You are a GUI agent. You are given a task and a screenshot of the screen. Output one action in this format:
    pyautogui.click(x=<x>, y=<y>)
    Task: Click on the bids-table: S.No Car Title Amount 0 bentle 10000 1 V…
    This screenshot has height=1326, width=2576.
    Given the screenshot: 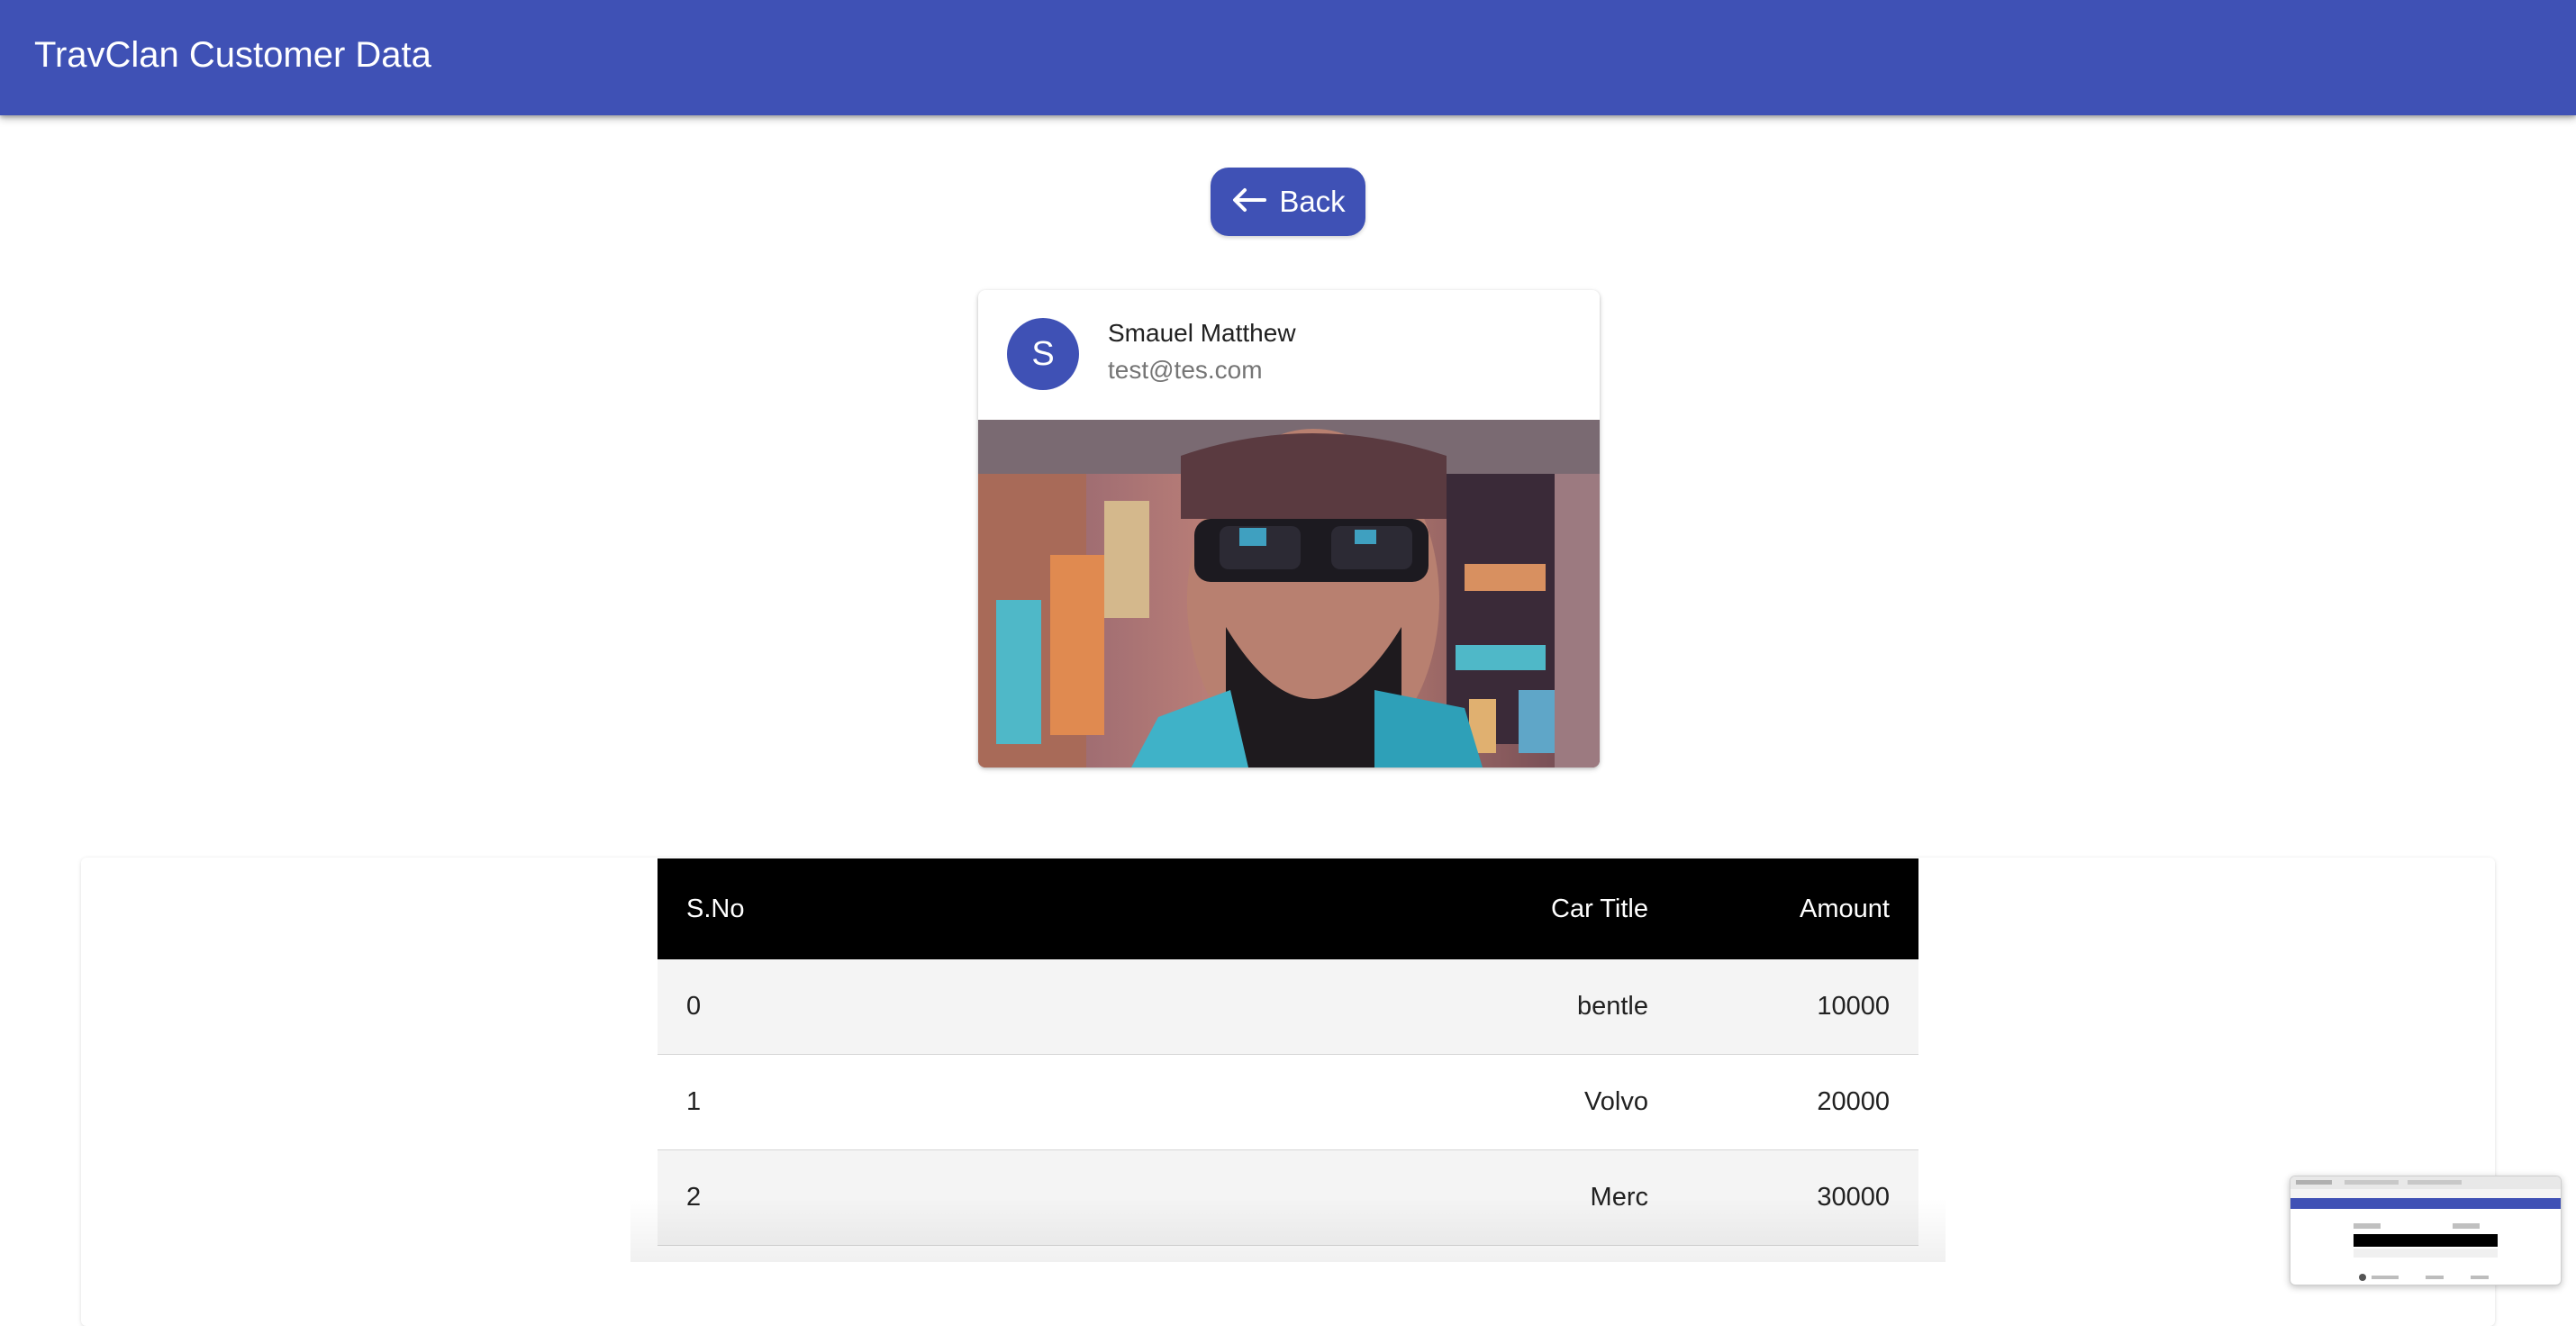 What is the action you would take?
    pyautogui.click(x=1288, y=1052)
    